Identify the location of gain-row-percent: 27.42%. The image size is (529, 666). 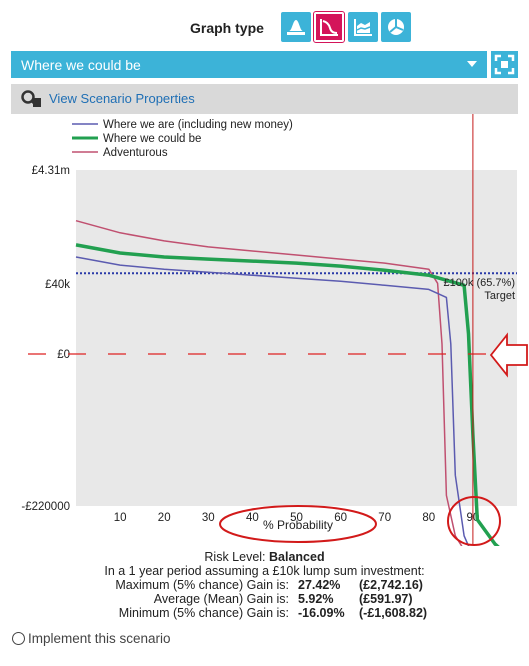
(319, 585).